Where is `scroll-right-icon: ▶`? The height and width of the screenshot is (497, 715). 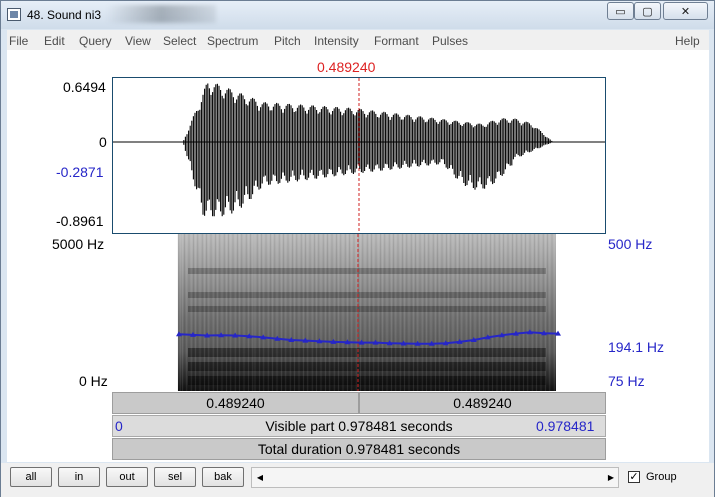 scroll-right-icon: ▶ is located at coordinates (611, 477).